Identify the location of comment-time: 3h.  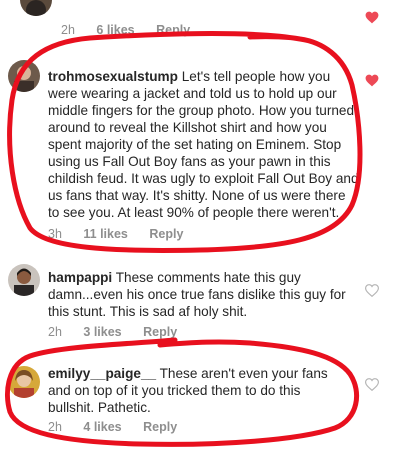
(55, 234).